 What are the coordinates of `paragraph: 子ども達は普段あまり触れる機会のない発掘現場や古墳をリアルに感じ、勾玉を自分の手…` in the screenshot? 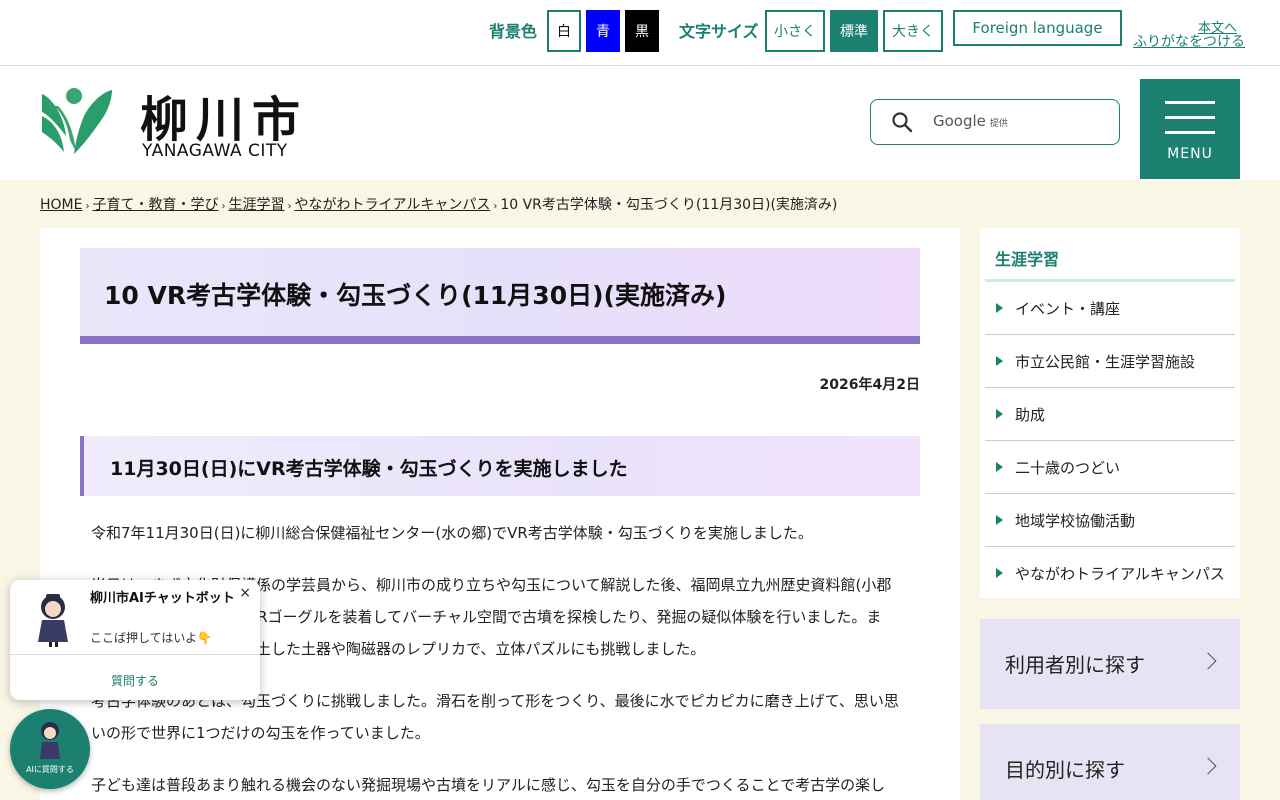 It's located at (488, 785).